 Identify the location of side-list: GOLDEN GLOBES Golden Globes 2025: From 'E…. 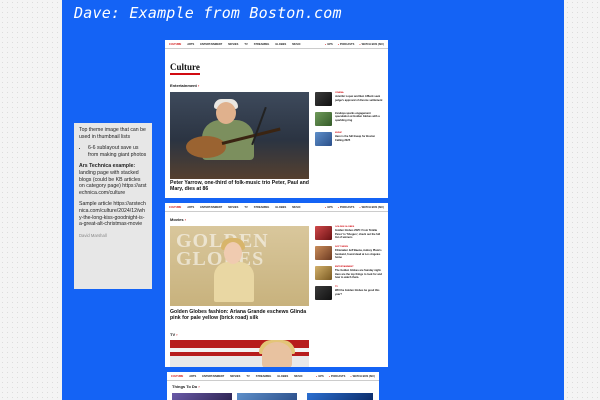
(349, 266).